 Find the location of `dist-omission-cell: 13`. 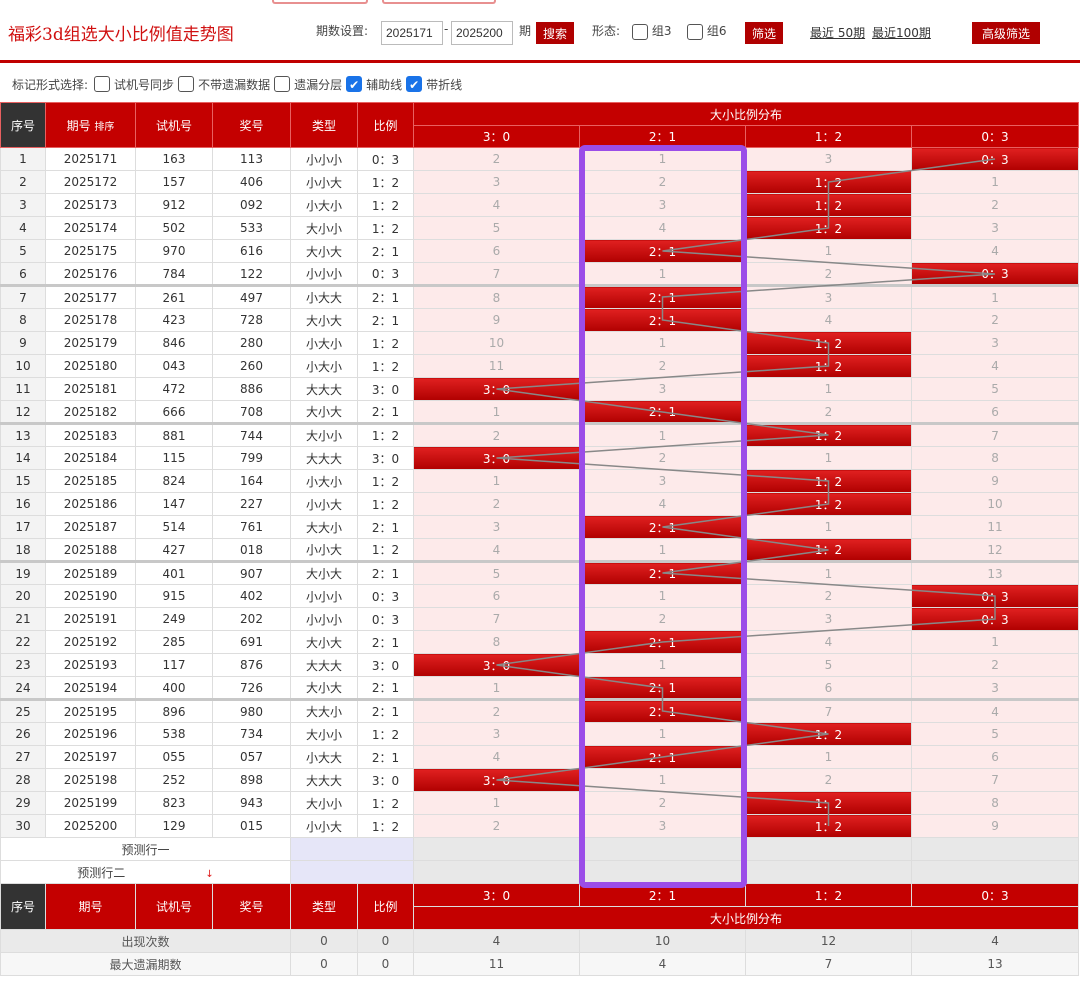

dist-omission-cell: 13 is located at coordinates (995, 572).